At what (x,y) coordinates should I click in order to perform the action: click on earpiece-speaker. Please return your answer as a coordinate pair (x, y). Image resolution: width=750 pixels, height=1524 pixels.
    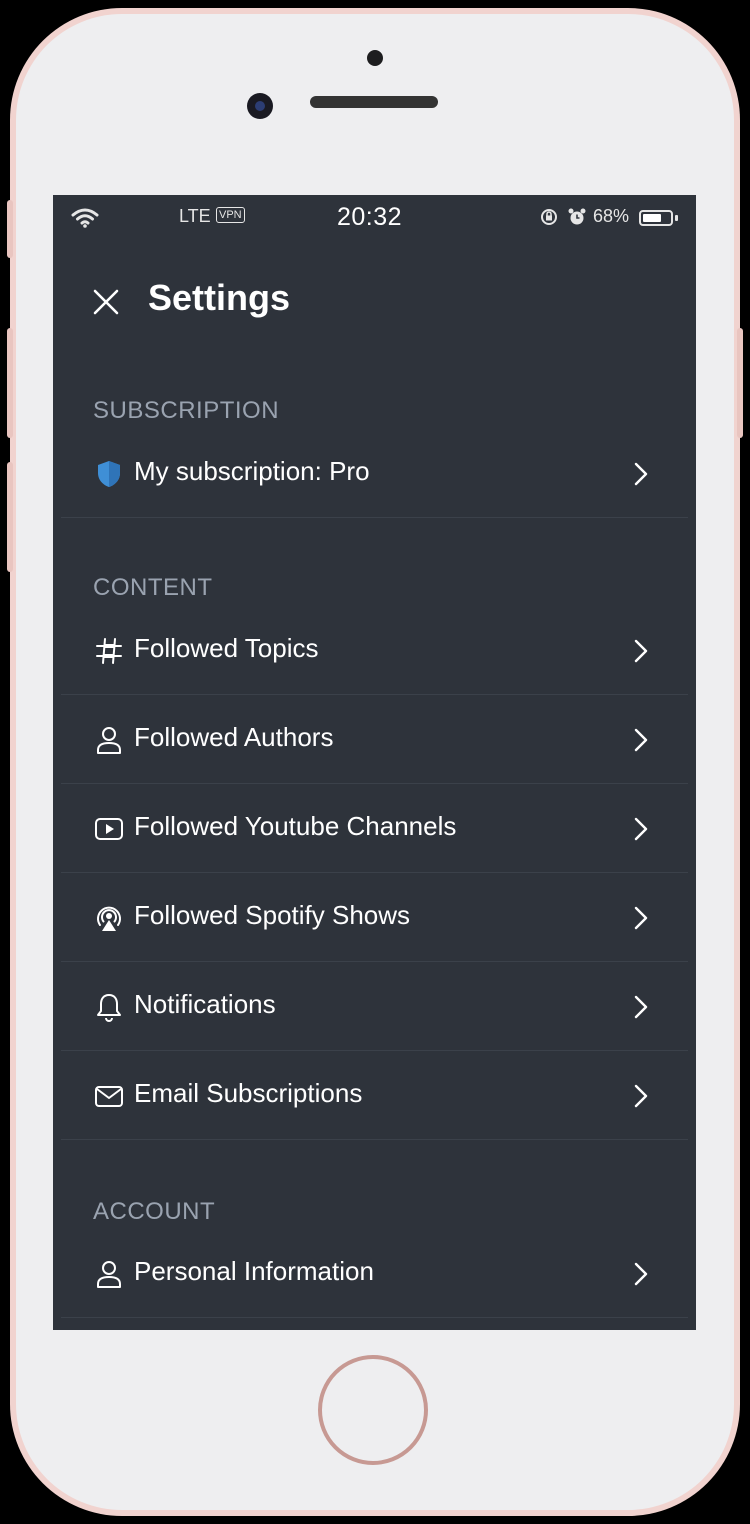
    Looking at the image, I should click on (374, 102).